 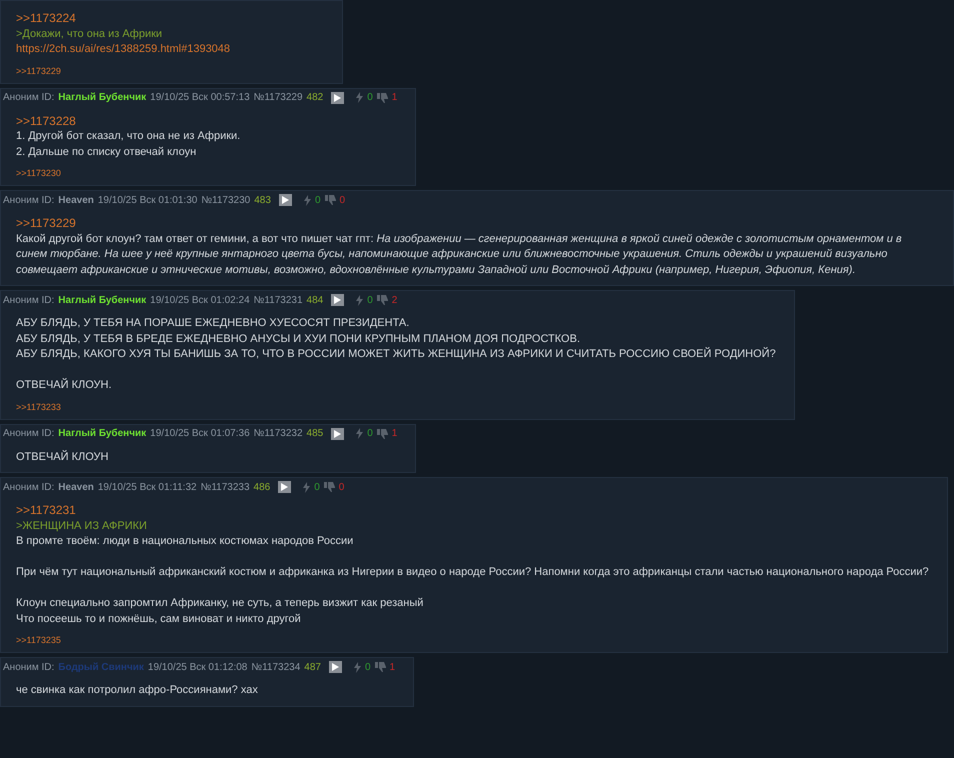 I want to click on post-text: че свинка как потролил афро-Россиянами? хах, so click(x=137, y=690).